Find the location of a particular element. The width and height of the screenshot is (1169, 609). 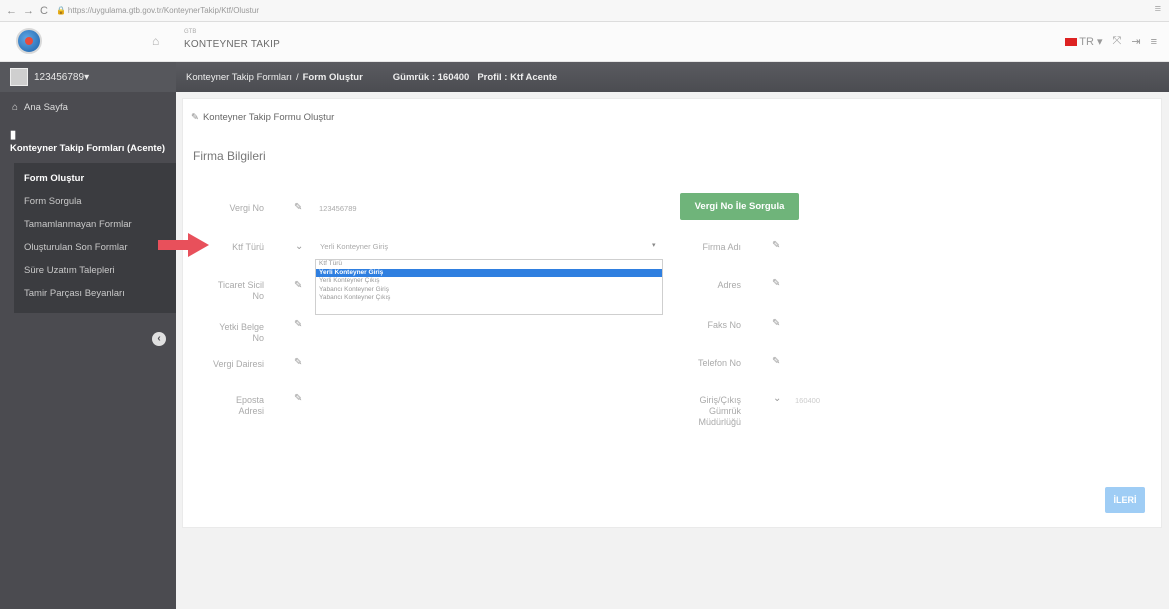

vergi-no-label: Vergi No is located at coordinates (246, 208).